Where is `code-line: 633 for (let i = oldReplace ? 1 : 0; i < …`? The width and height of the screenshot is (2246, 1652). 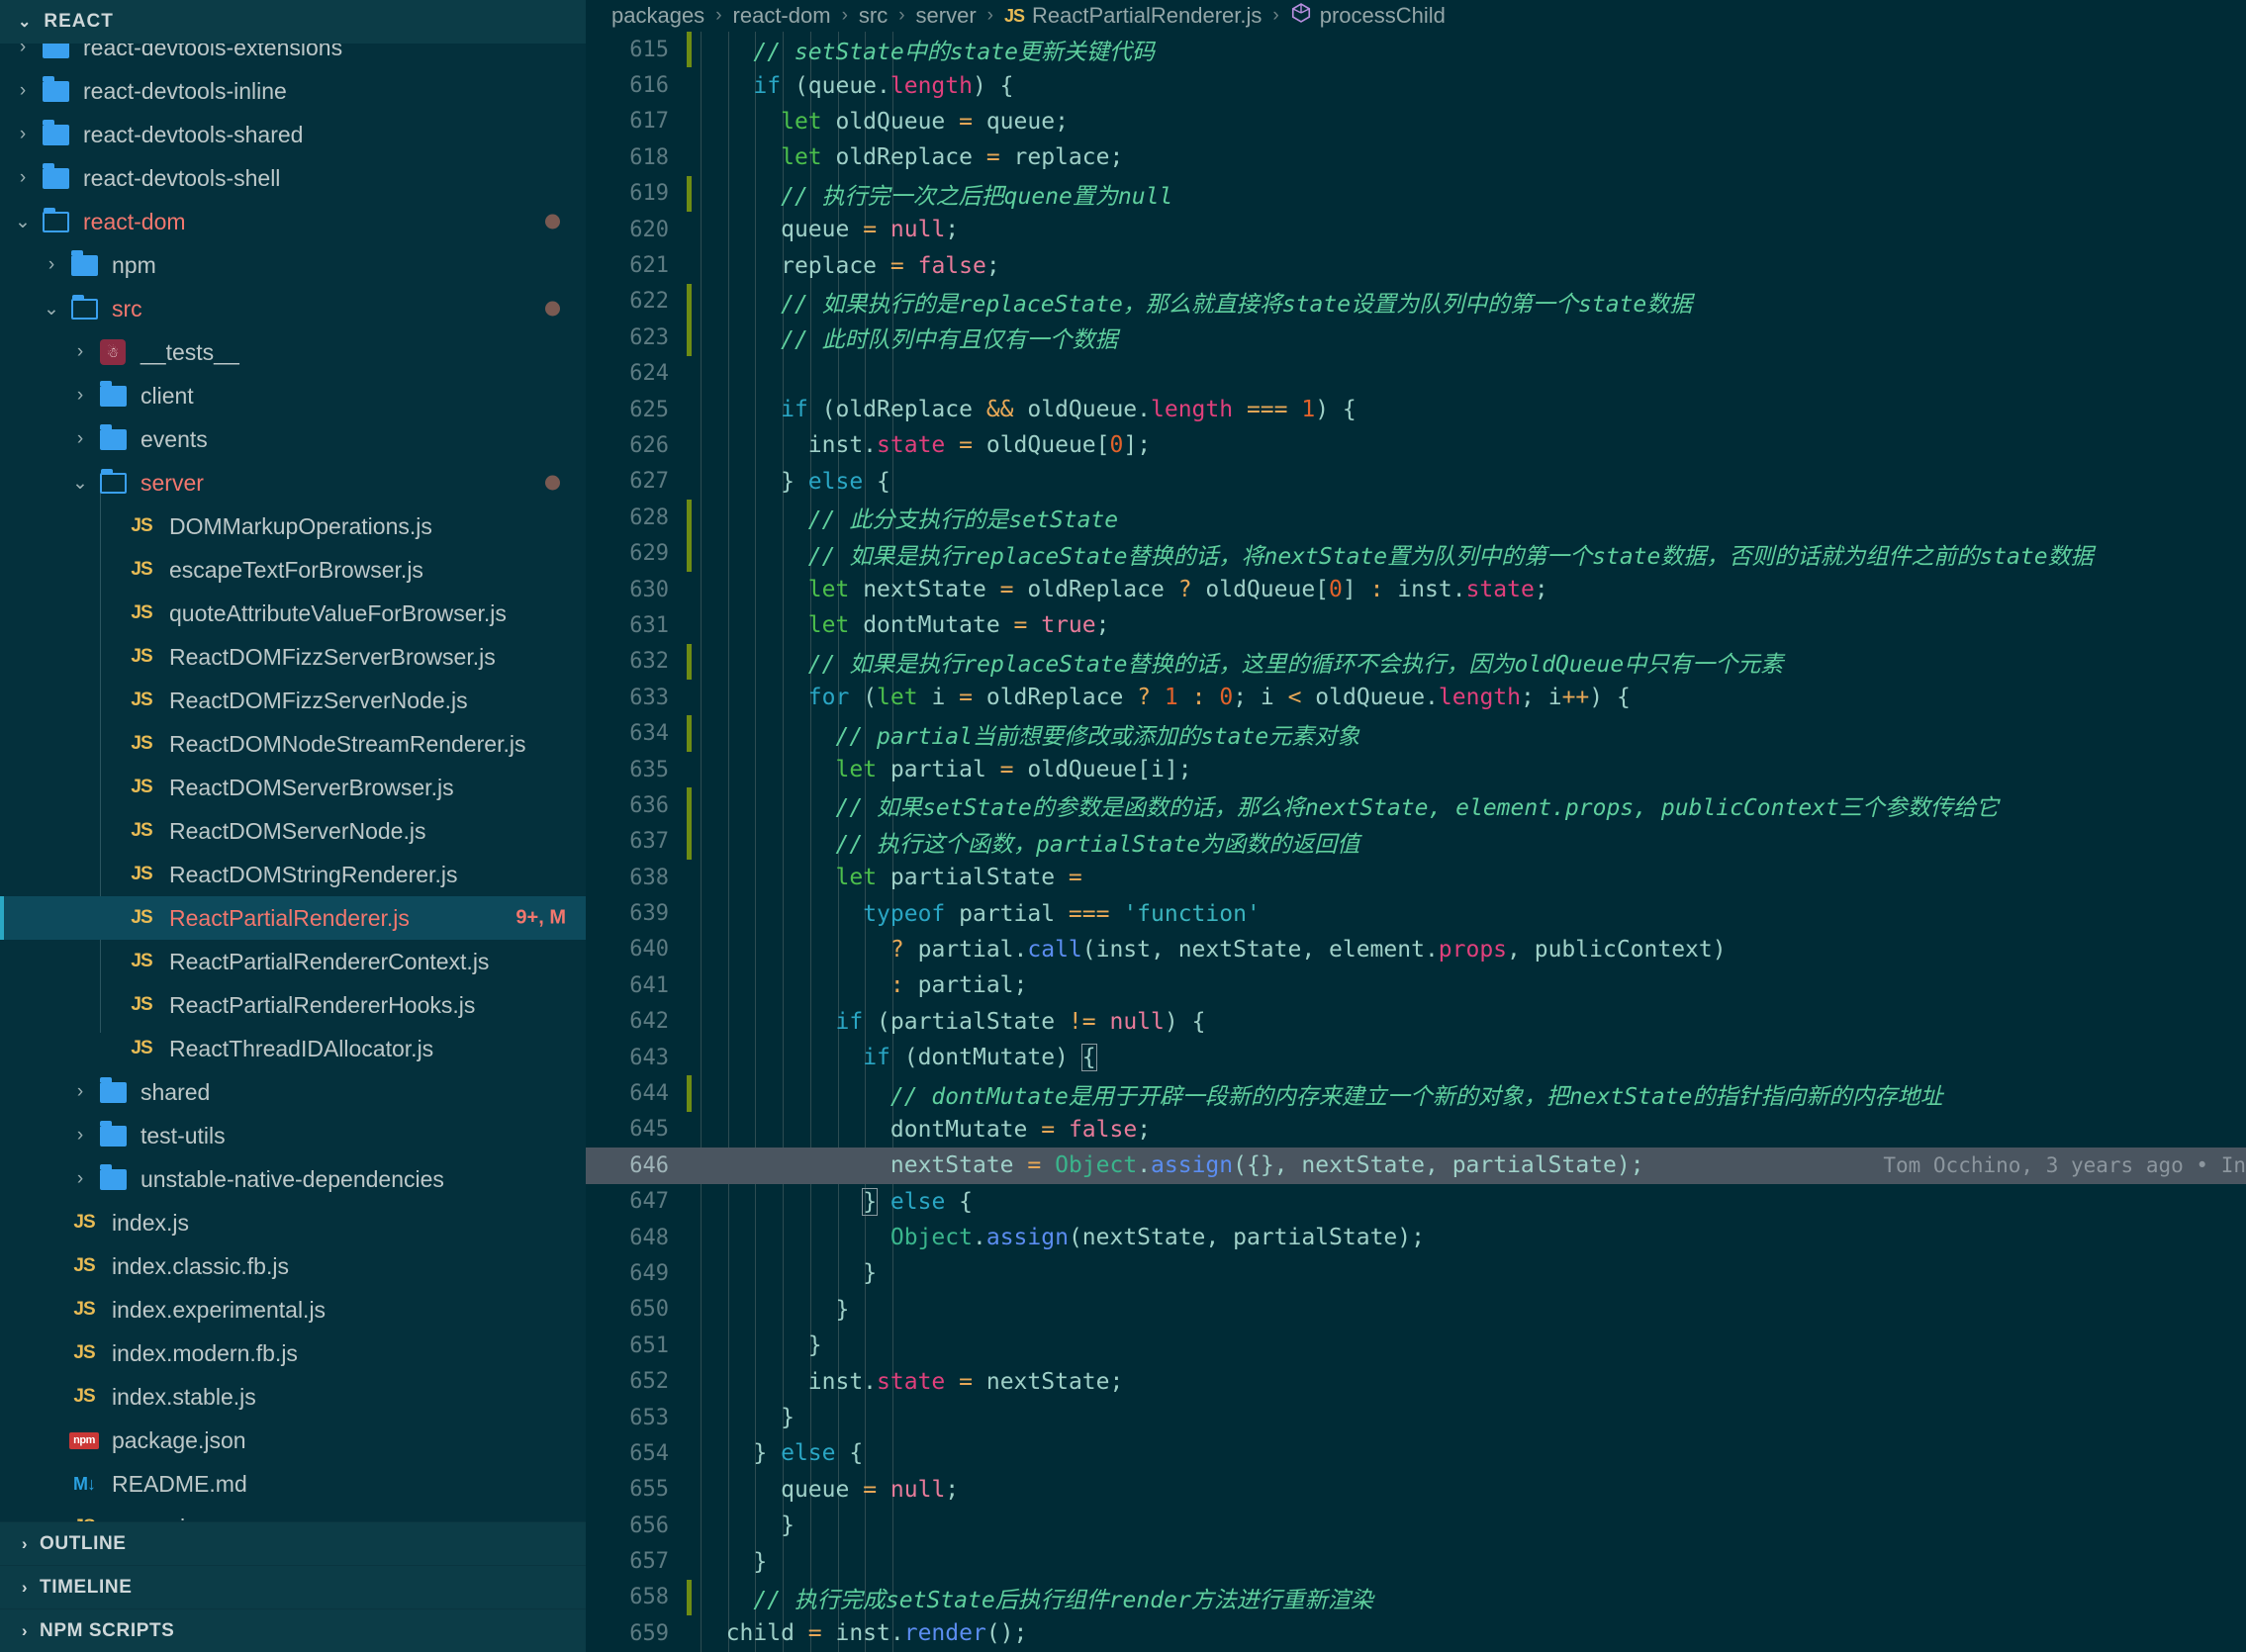 code-line: 633 for (let i = oldReplace ? 1 : 0; i < … is located at coordinates (1416, 697).